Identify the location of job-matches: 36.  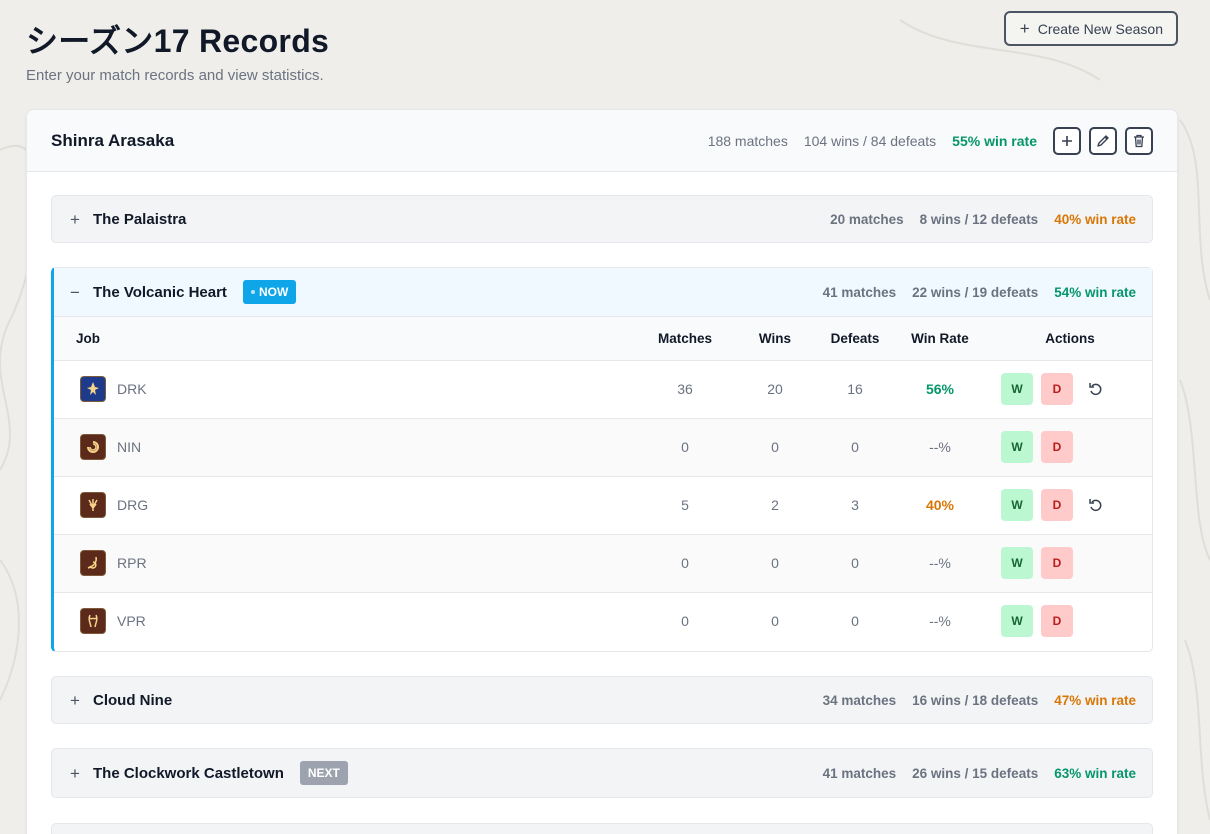
(685, 389).